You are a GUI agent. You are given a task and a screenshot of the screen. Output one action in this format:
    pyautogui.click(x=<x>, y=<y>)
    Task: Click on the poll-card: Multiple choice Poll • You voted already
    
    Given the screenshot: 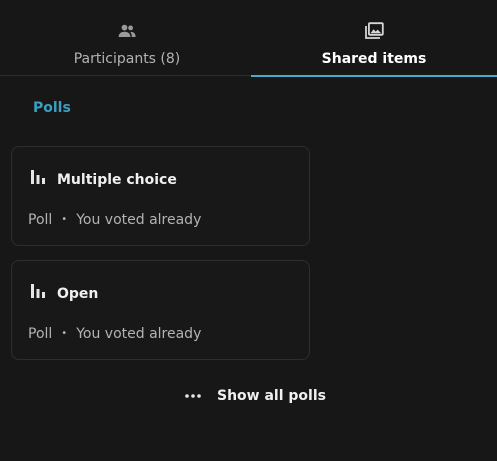 What is the action you would take?
    pyautogui.click(x=160, y=196)
    